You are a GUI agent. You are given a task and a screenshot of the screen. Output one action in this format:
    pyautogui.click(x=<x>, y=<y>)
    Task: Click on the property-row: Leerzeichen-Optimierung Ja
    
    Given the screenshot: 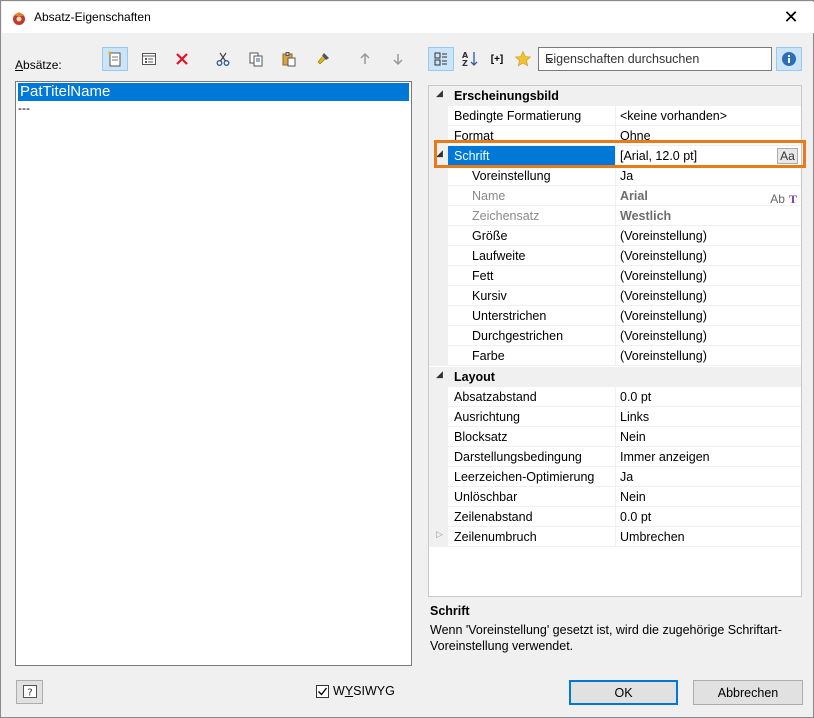 What is the action you would take?
    pyautogui.click(x=615, y=477)
    